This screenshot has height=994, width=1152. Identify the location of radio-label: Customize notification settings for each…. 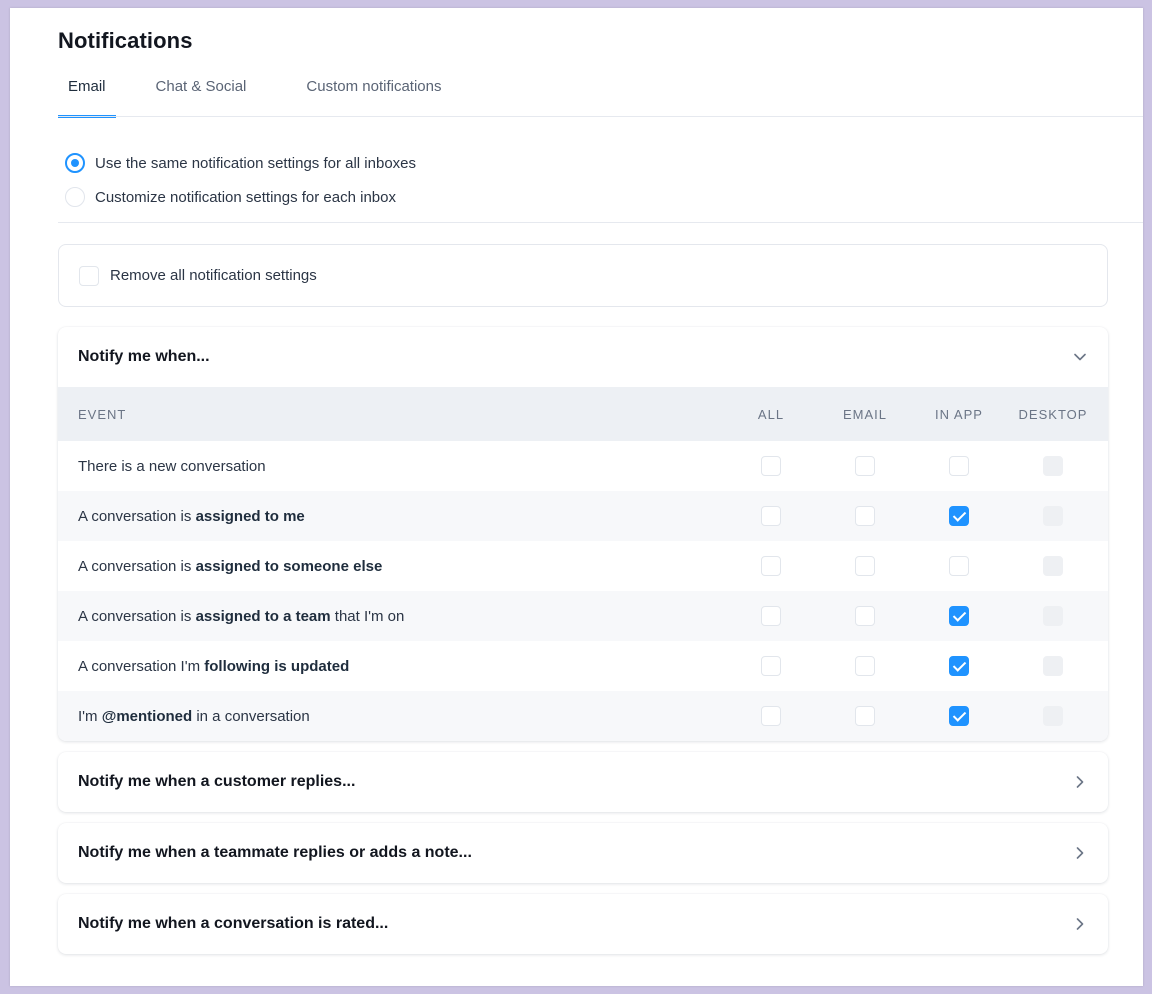
(245, 197).